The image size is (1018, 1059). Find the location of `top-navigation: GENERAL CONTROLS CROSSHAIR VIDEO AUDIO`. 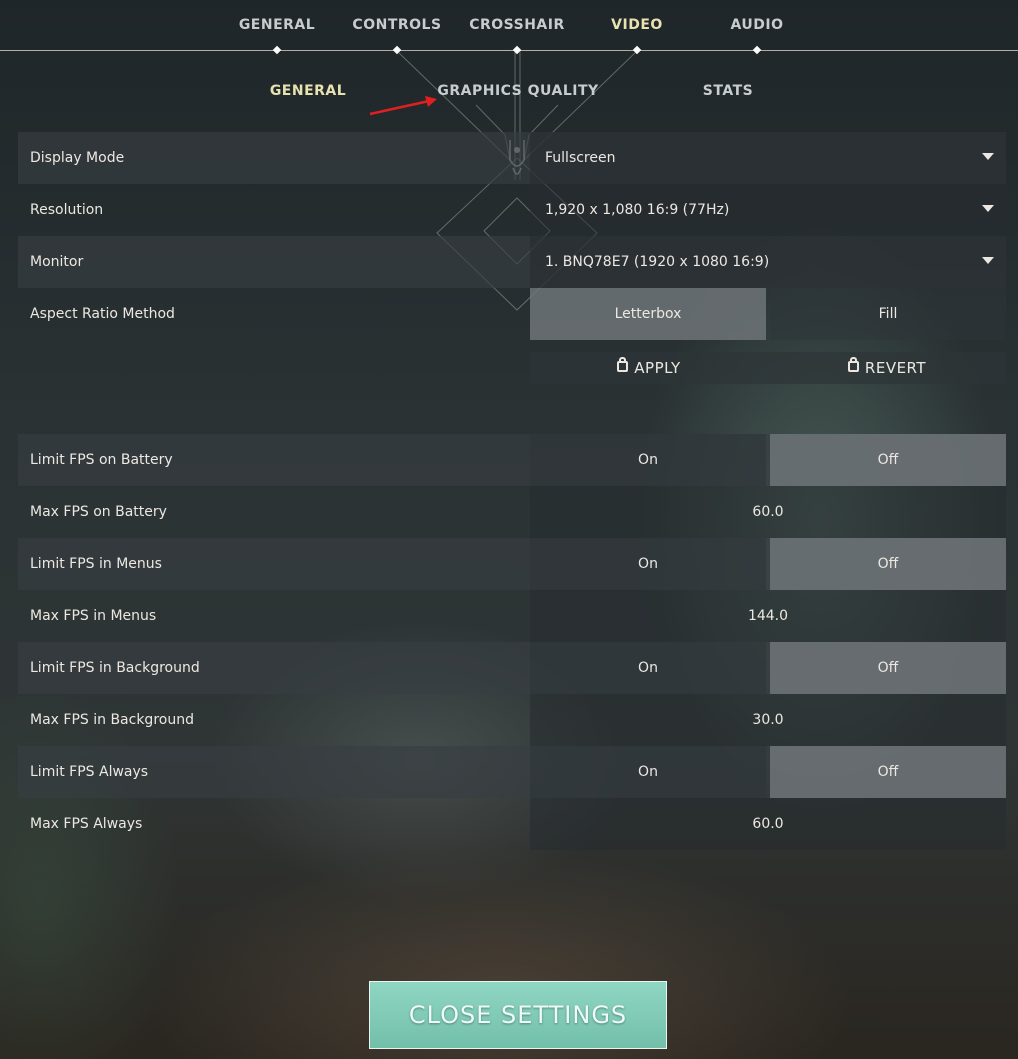

top-navigation: GENERAL CONTROLS CROSSHAIR VIDEO AUDIO is located at coordinates (509, 27).